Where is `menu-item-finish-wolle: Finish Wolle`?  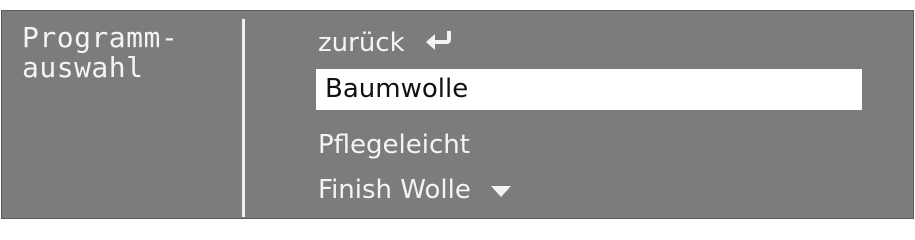 menu-item-finish-wolle: Finish Wolle is located at coordinates (415, 190).